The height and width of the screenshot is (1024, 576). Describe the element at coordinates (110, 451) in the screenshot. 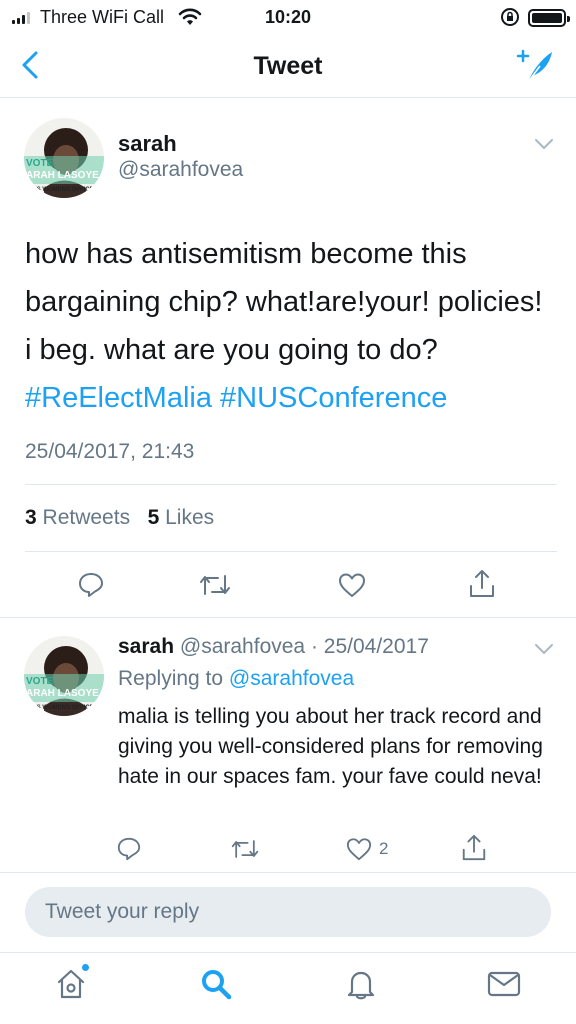

I see `tweet-timestamp: 25/04/2017, 21:43` at that location.